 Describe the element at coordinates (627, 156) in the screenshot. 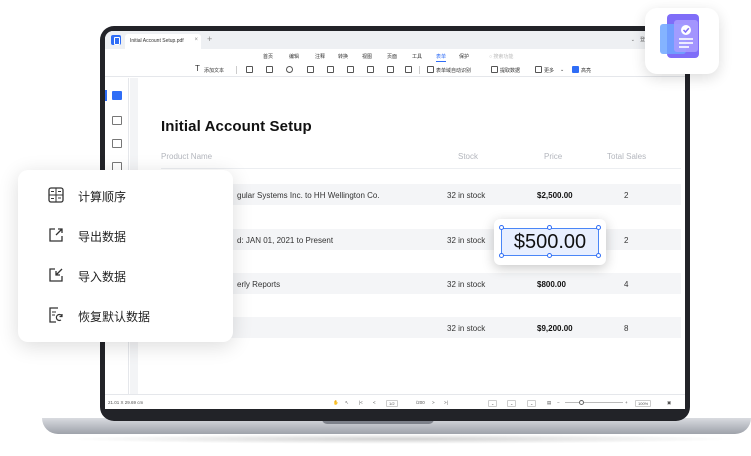

I see `column-header-sales: Total Sales` at that location.